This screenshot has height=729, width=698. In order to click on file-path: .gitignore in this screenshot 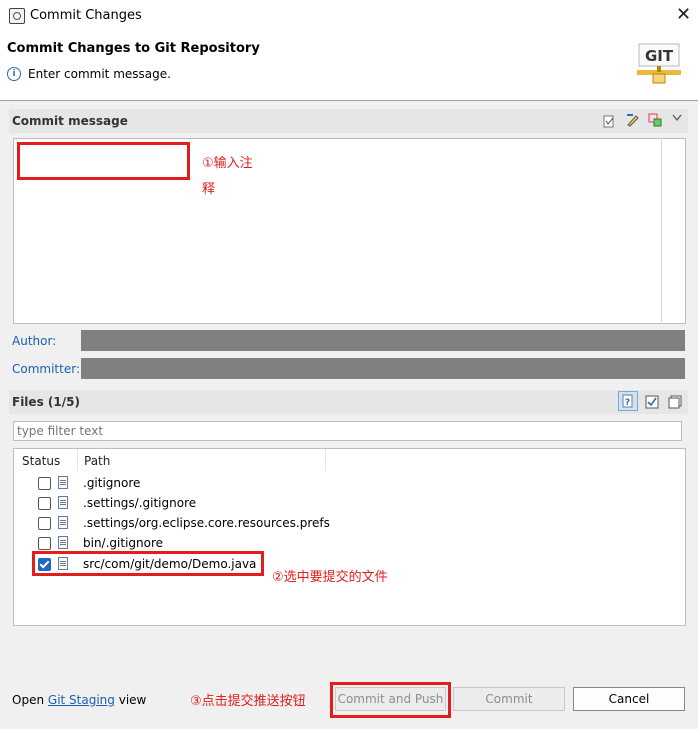, I will do `click(111, 483)`.